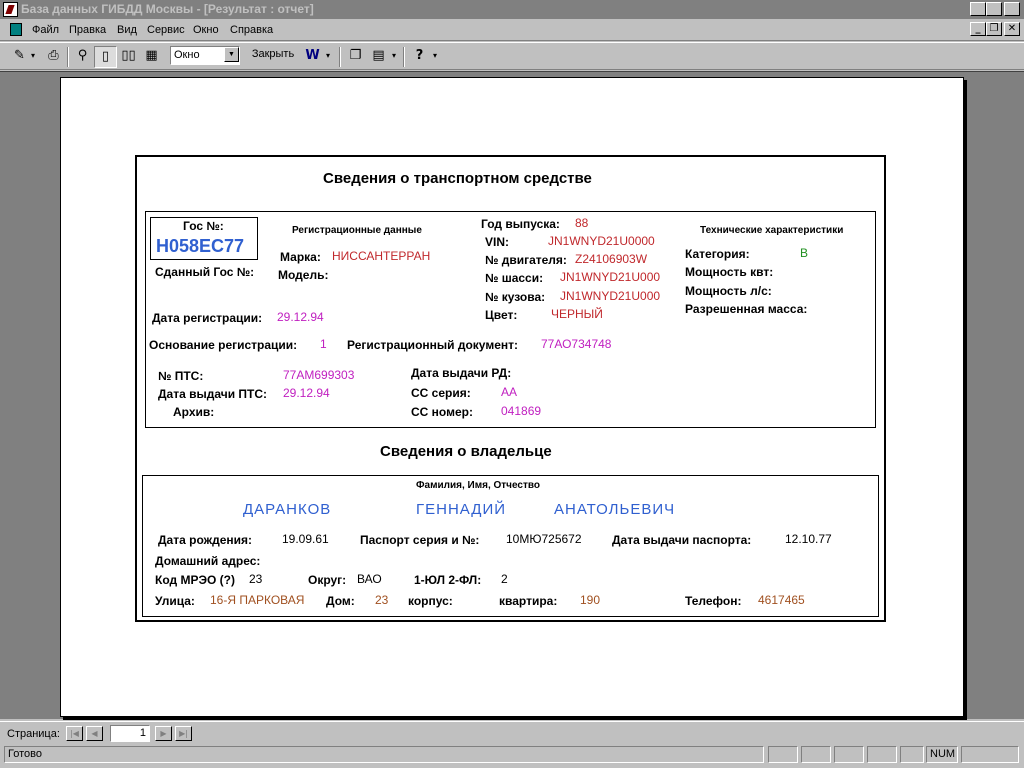 The height and width of the screenshot is (768, 1024). I want to click on power-kw-label: Мощность квт:, so click(729, 272).